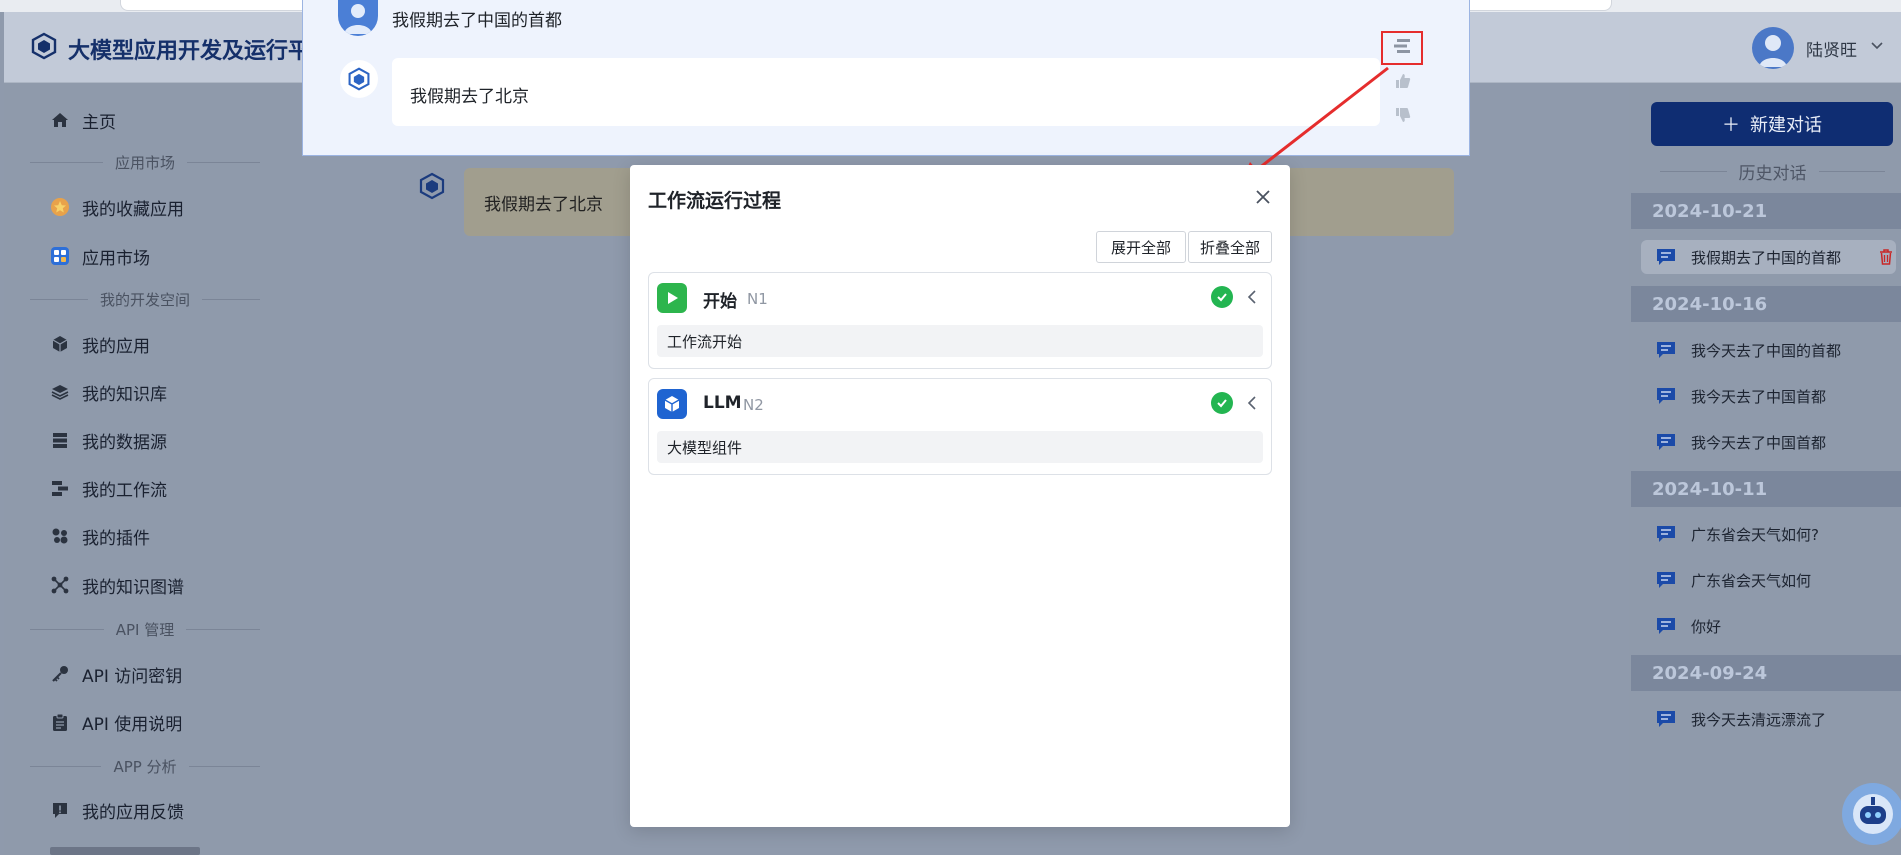  I want to click on new-chat-button: ＋ 新建对话, so click(1772, 124).